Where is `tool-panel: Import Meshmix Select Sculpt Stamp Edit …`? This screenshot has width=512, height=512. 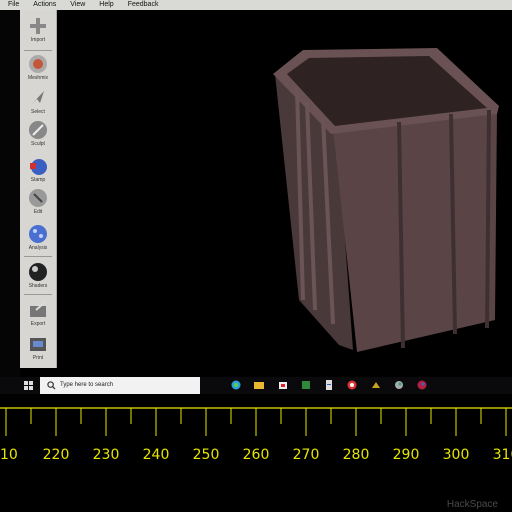 tool-panel: Import Meshmix Select Sculpt Stamp Edit … is located at coordinates (38, 189).